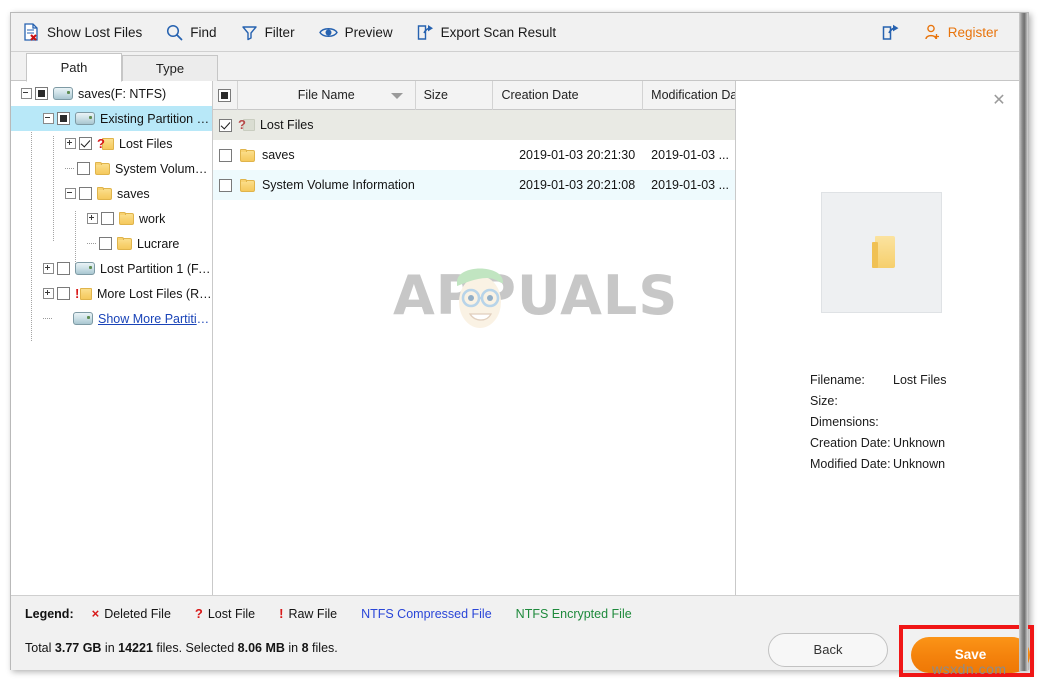 This screenshot has height=682, width=1040. I want to click on metadata-value: Lost Files, so click(920, 379).